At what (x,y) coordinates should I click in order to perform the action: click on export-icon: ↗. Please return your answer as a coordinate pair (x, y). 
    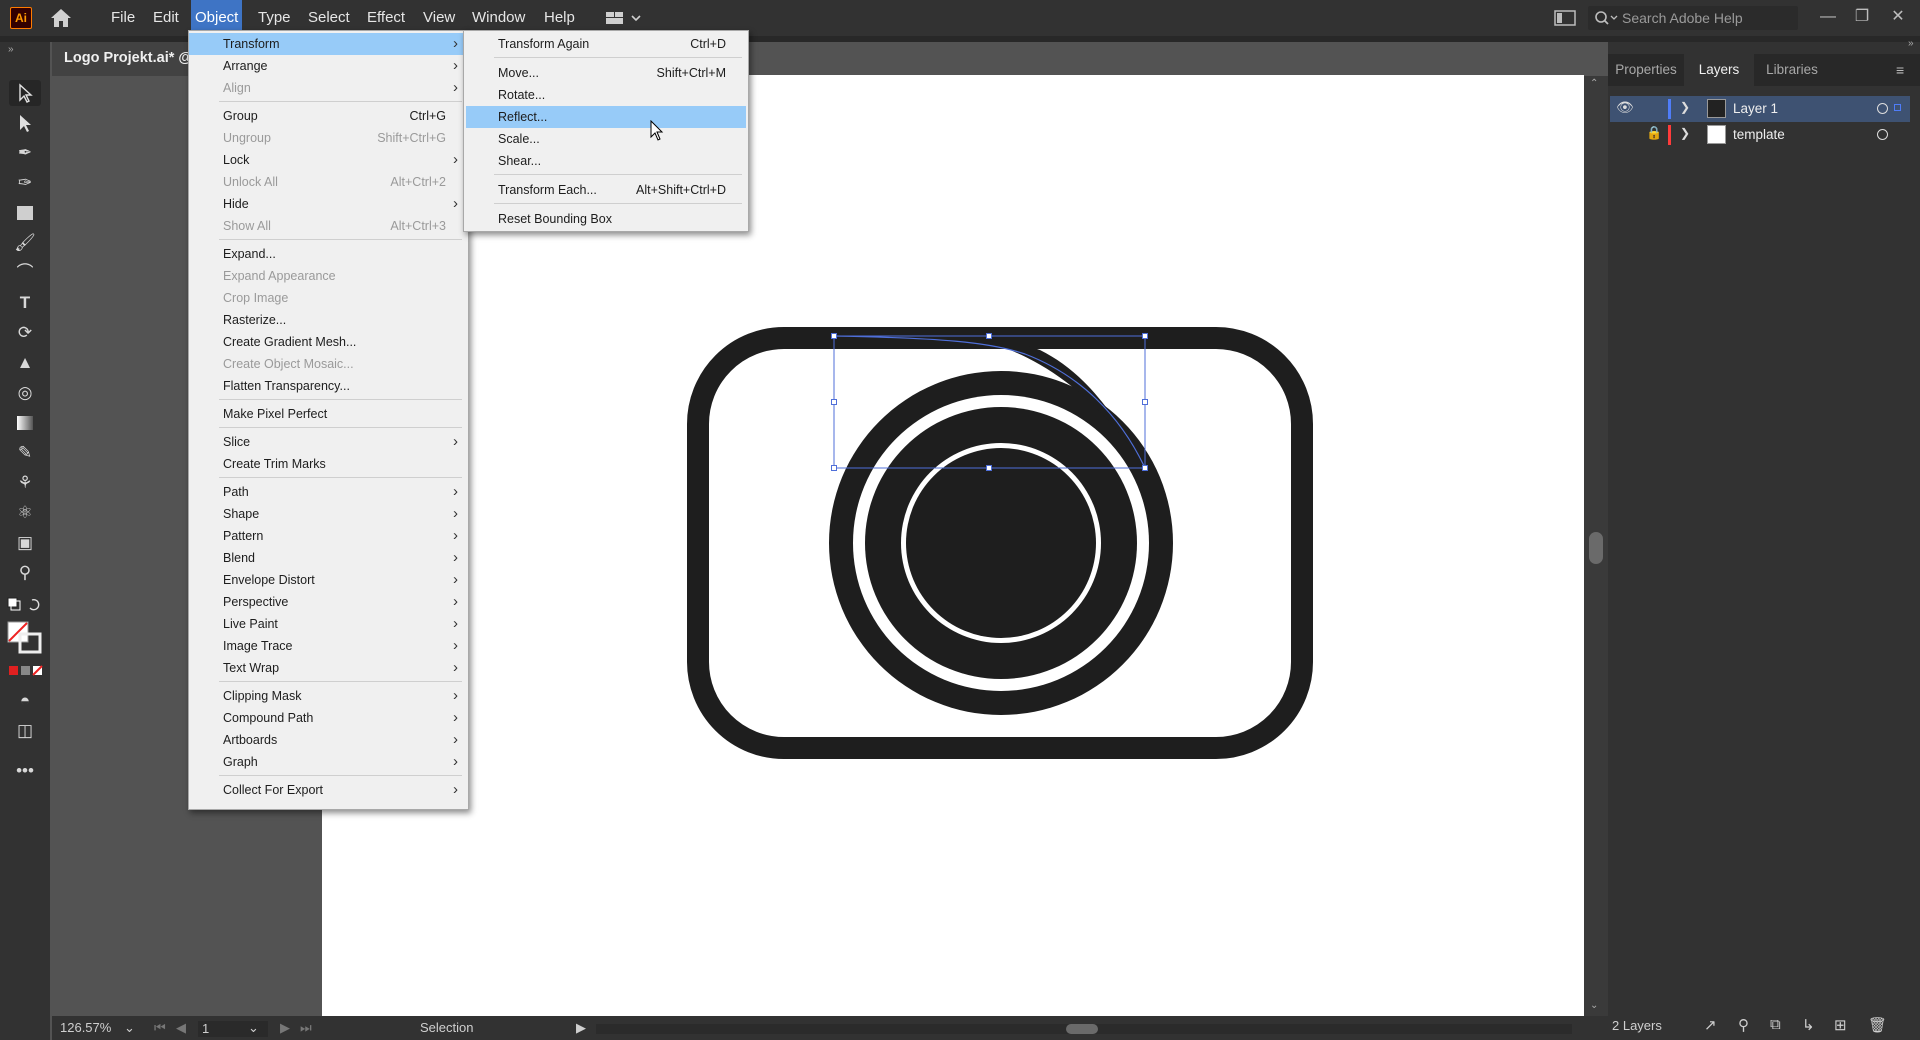
    Looking at the image, I should click on (1710, 1025).